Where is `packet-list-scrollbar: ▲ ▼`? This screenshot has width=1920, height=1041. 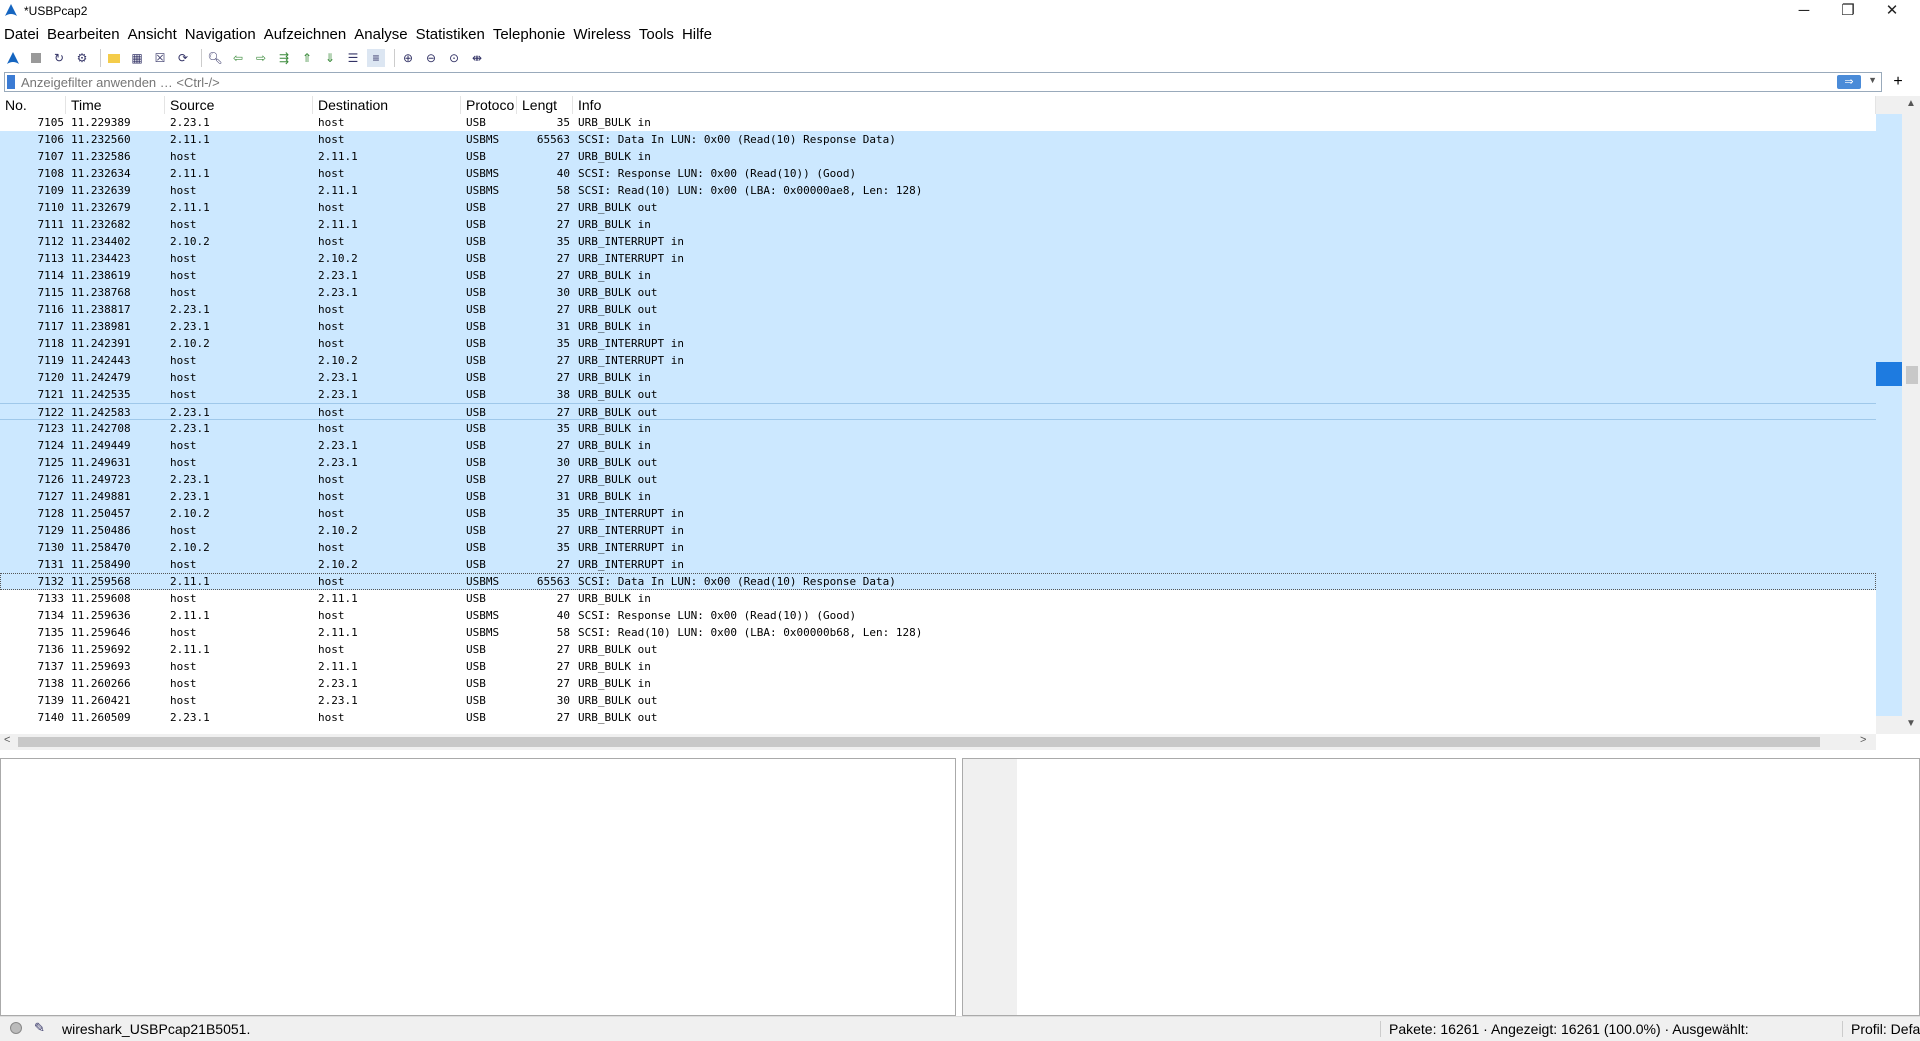
packet-list-scrollbar: ▲ ▼ is located at coordinates (1898, 415).